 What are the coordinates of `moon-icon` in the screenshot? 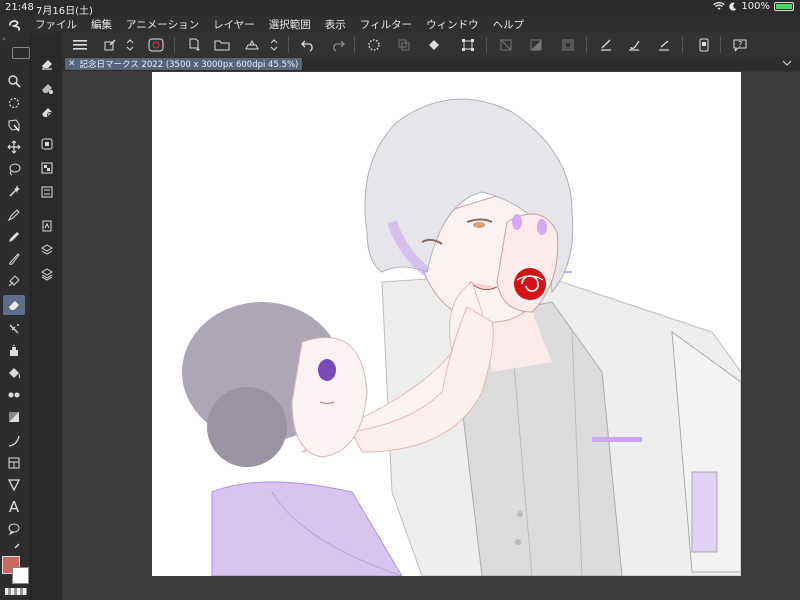 It's located at (733, 6).